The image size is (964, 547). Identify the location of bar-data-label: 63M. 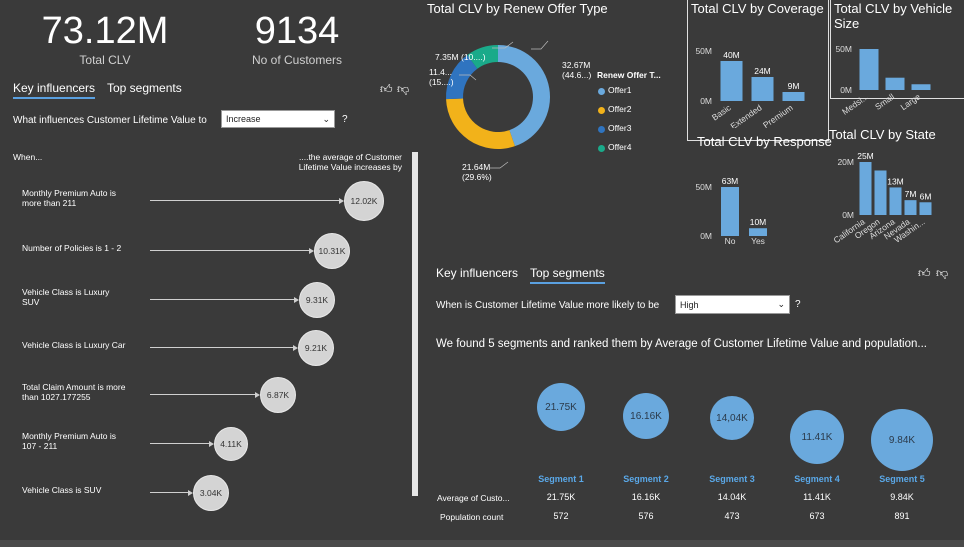
(730, 181).